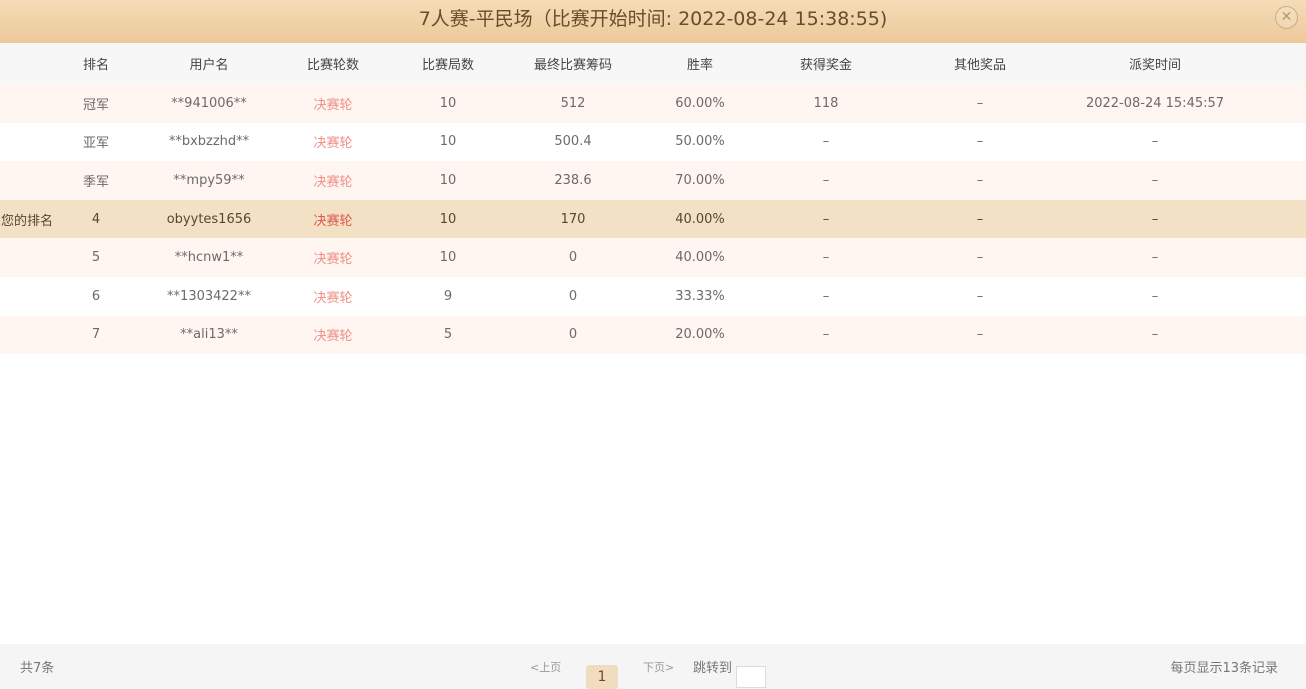 This screenshot has height=689, width=1306. I want to click on username-cell: **hcnw1**, so click(209, 258).